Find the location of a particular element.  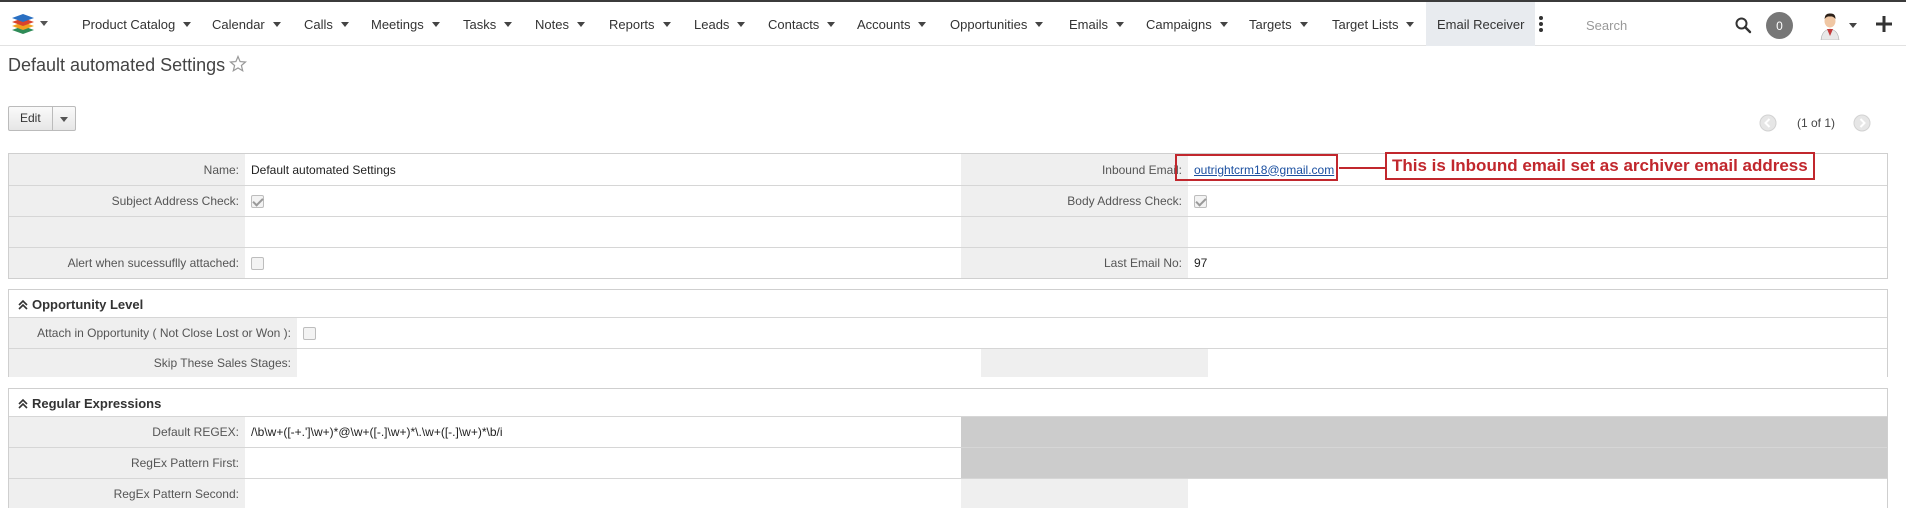

regex-pattern-second-label: RegEx Pattern Second: is located at coordinates (127, 493).